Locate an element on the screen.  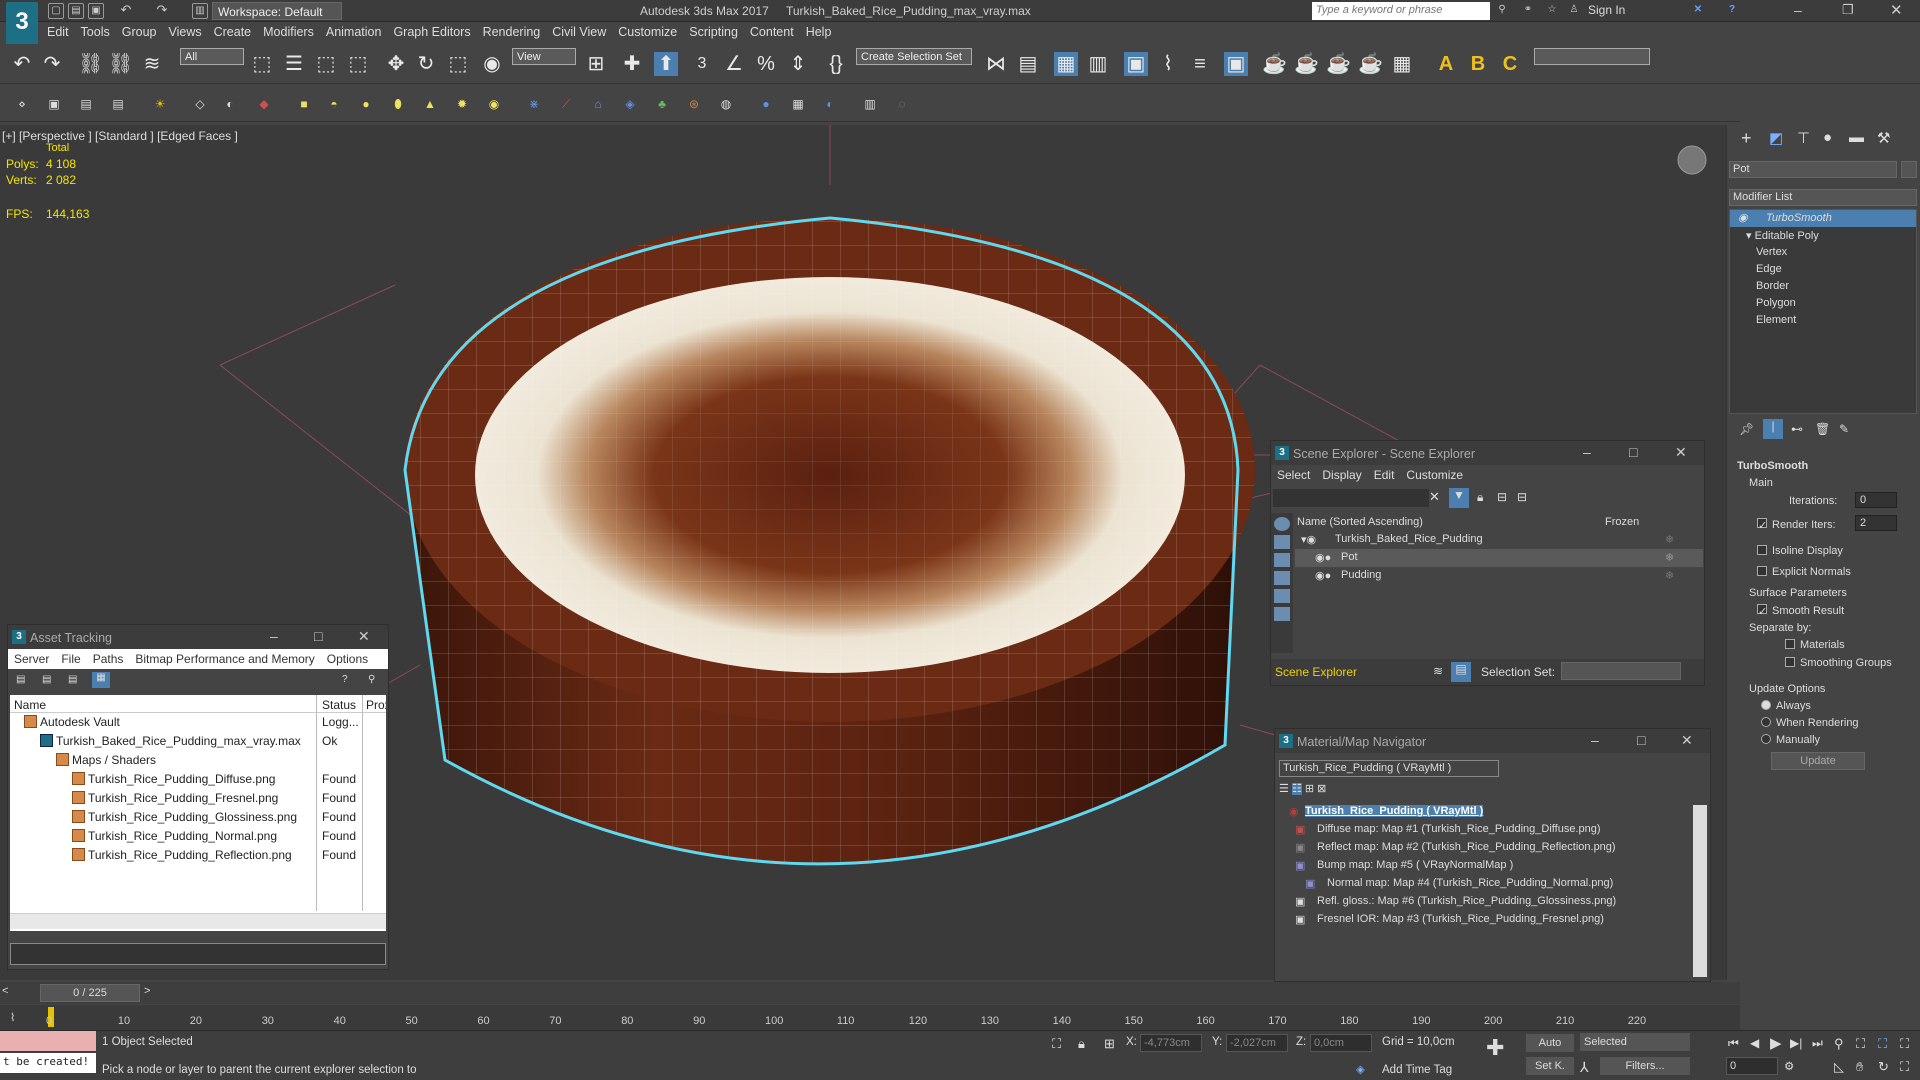
pan-icon: ✋︎ is located at coordinates (1859, 1067).